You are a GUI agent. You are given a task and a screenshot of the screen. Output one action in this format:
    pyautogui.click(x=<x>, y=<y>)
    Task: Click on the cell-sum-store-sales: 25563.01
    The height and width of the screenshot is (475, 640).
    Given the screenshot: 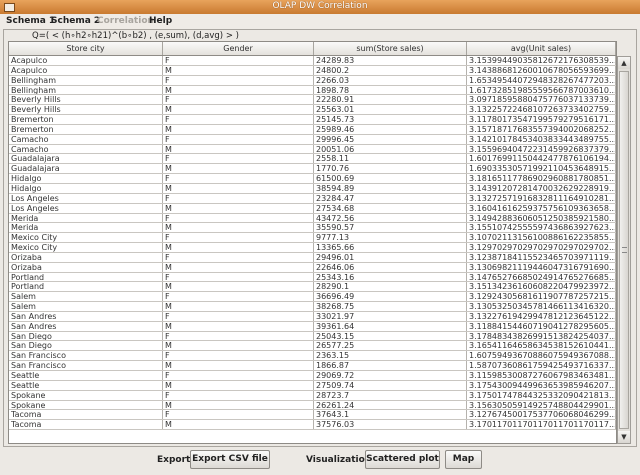 What is the action you would take?
    pyautogui.click(x=390, y=110)
    